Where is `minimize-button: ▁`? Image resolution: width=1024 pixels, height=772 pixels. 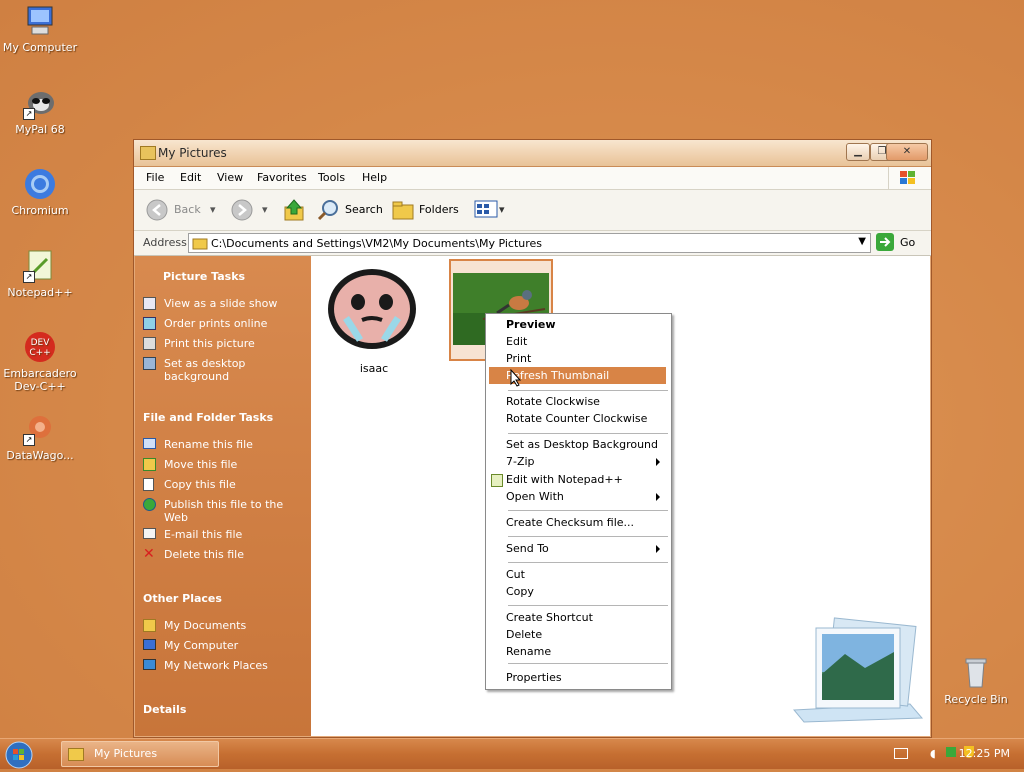
minimize-button: ▁ is located at coordinates (858, 152).